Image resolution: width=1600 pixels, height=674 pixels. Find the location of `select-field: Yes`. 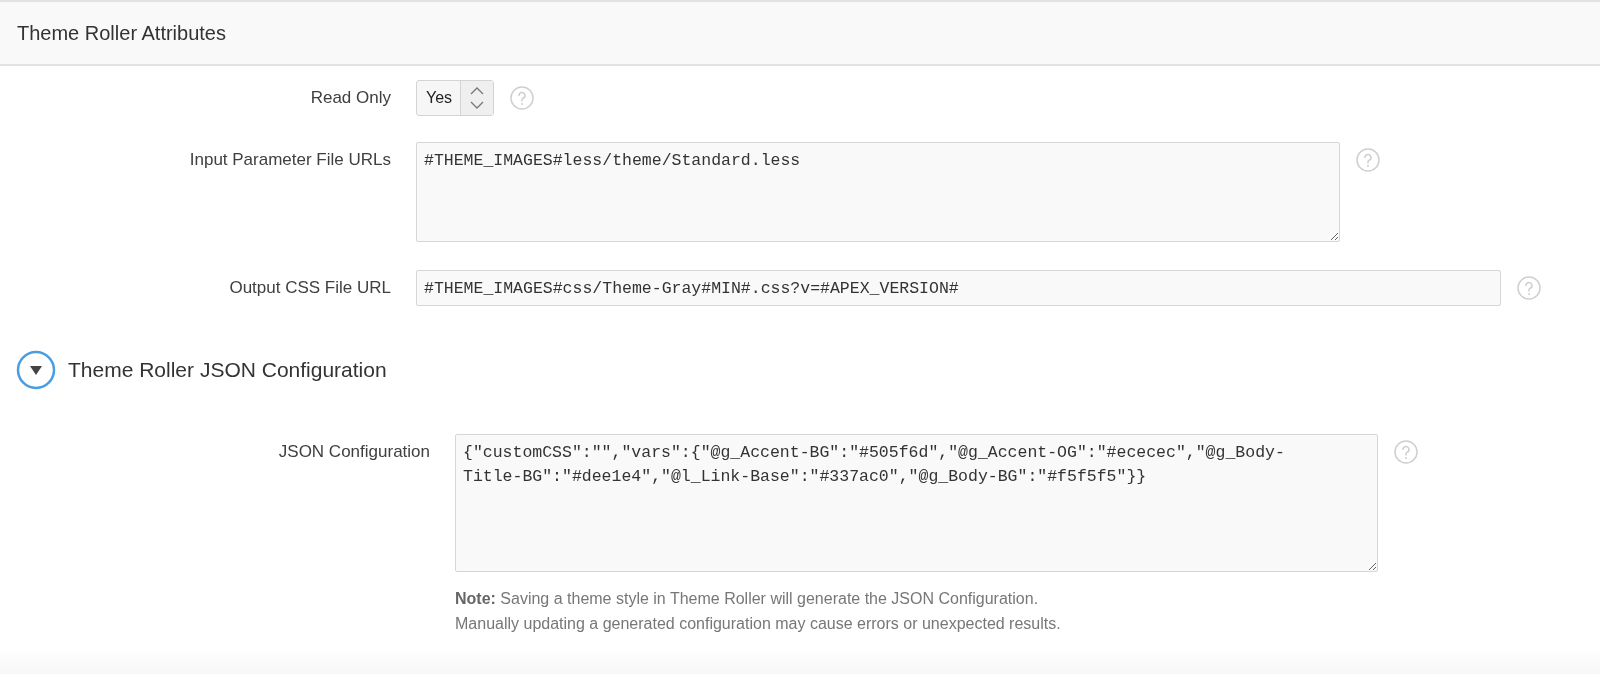

select-field: Yes is located at coordinates (455, 98).